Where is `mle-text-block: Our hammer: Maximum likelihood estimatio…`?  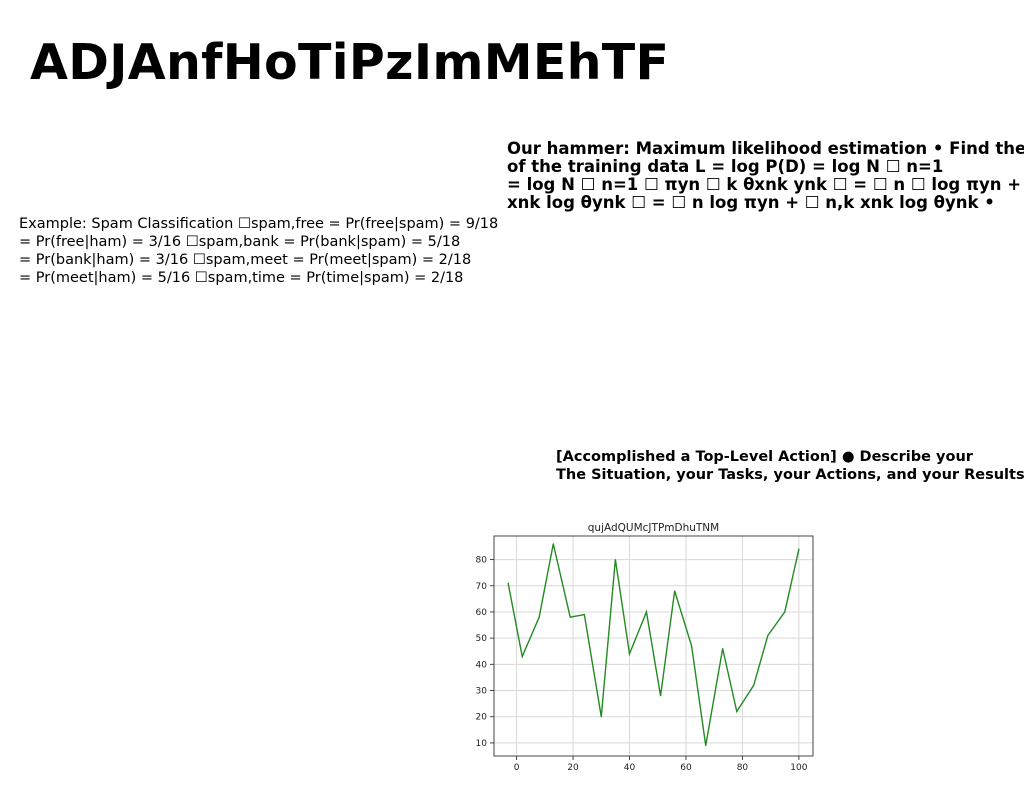 mle-text-block: Our hammer: Maximum likelihood estimatio… is located at coordinates (765, 176).